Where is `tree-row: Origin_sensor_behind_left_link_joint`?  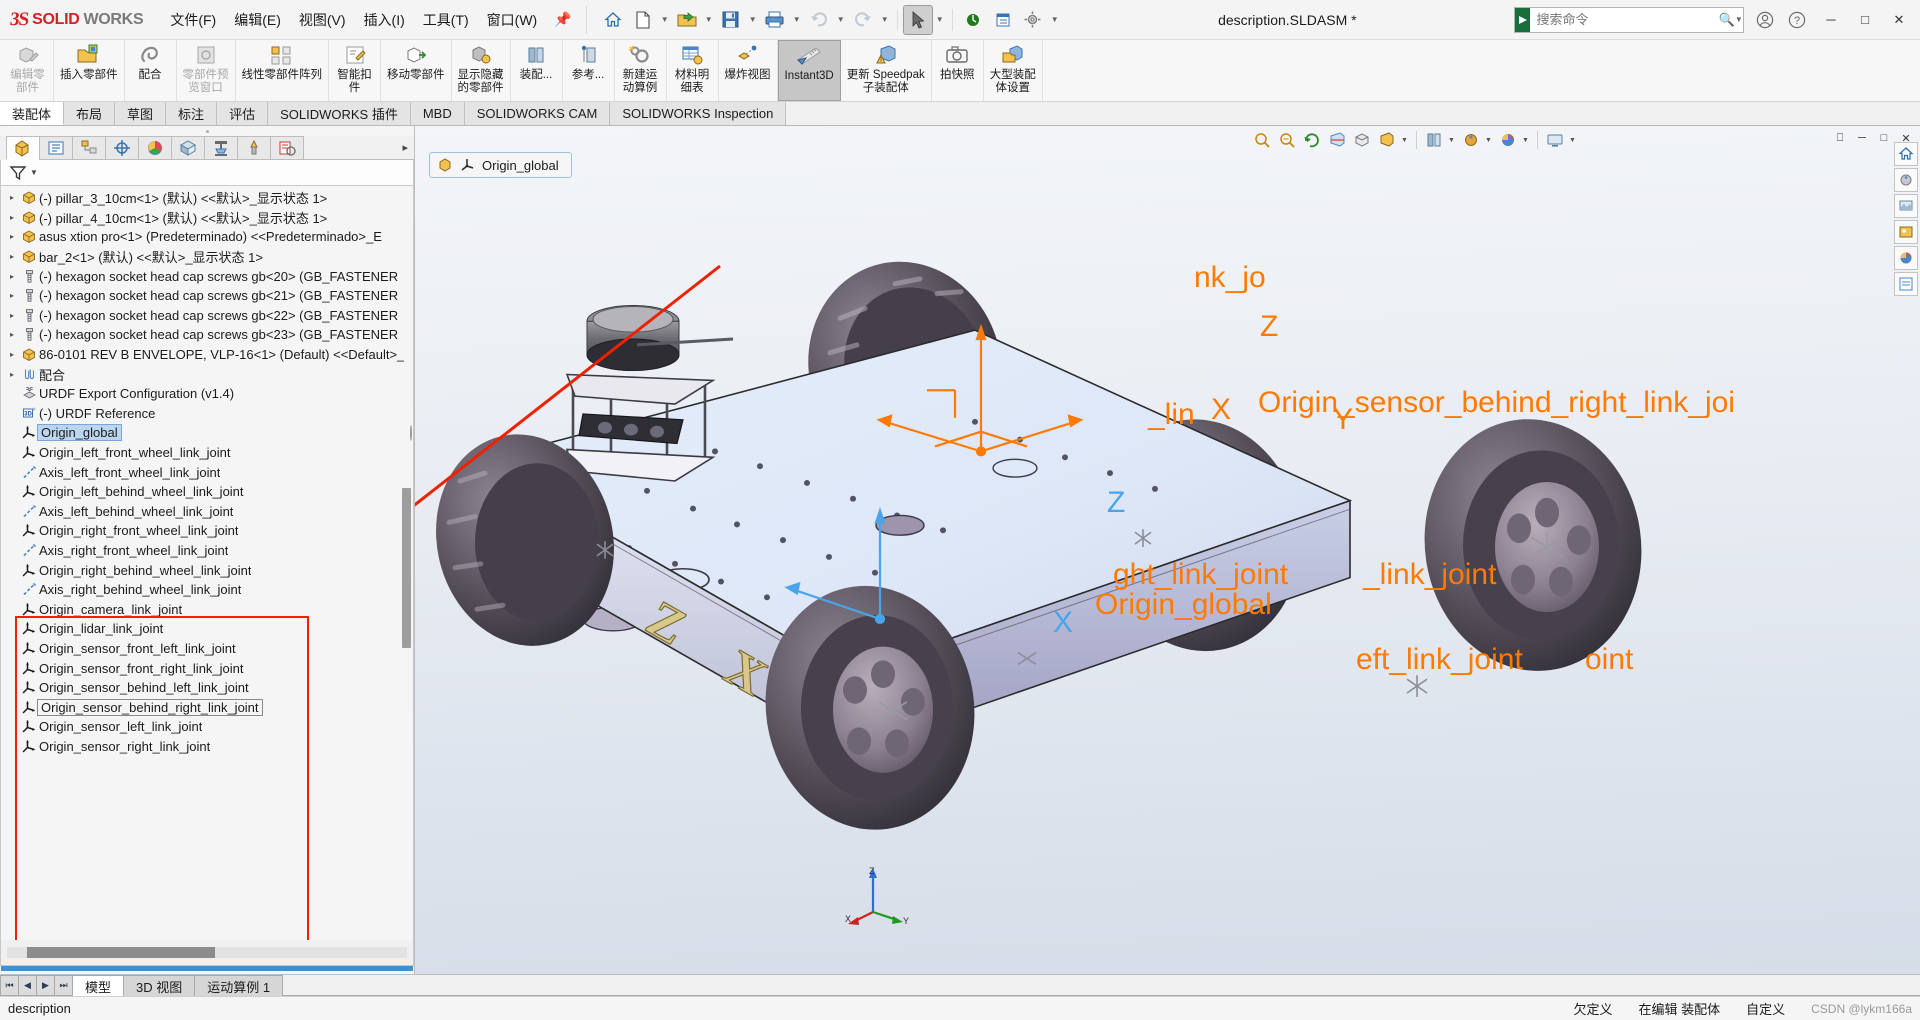 tree-row: Origin_sensor_behind_left_link_joint is located at coordinates (207, 688).